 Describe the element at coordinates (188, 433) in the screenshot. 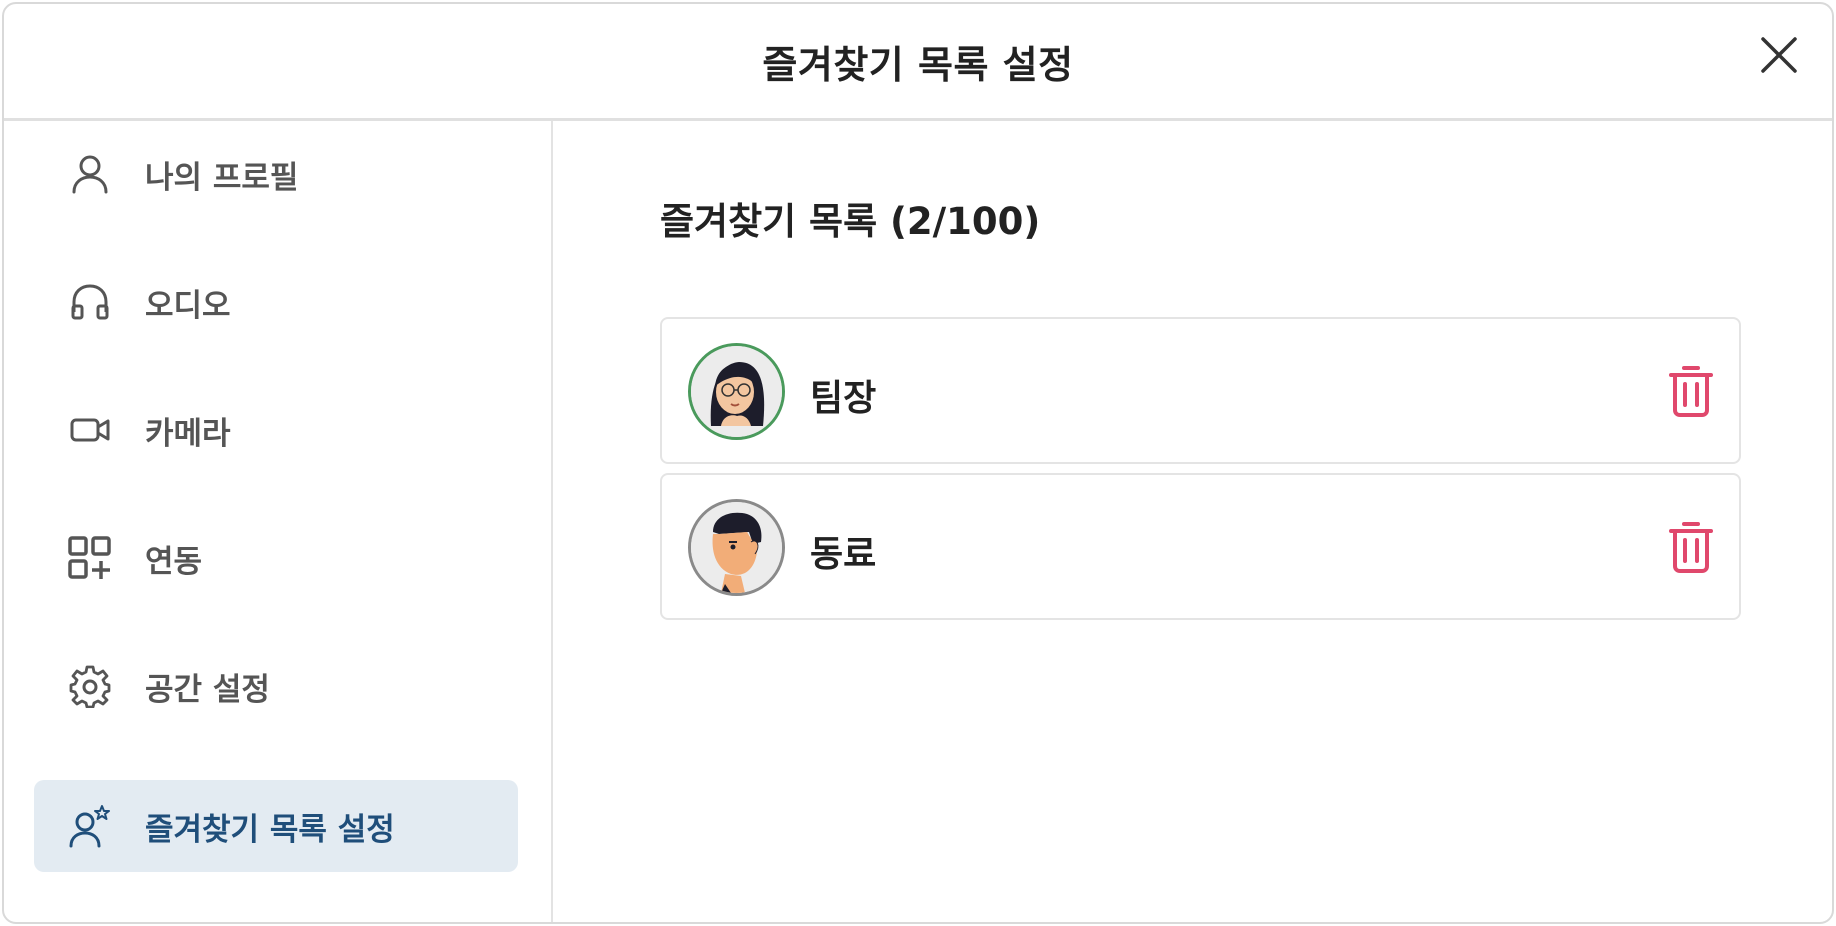

I see `sidebar-item-label: 카메라` at that location.